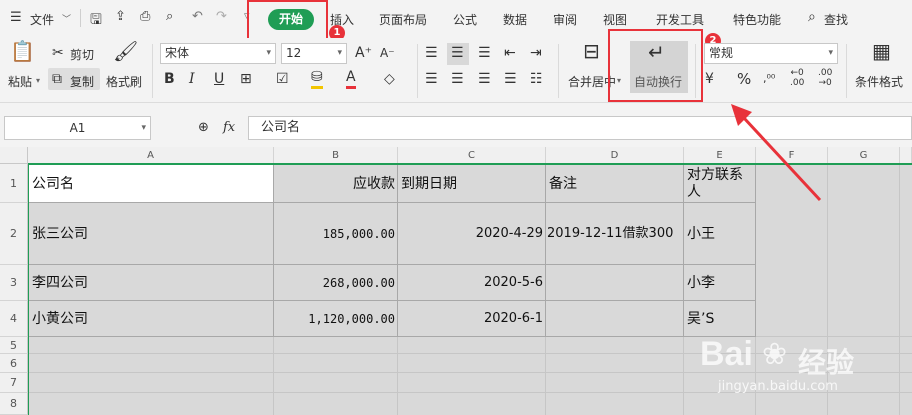 The width and height of the screenshot is (912, 415). I want to click on watermark: Bai ❀ 经验 jingyan.baidu.com, so click(800, 370).